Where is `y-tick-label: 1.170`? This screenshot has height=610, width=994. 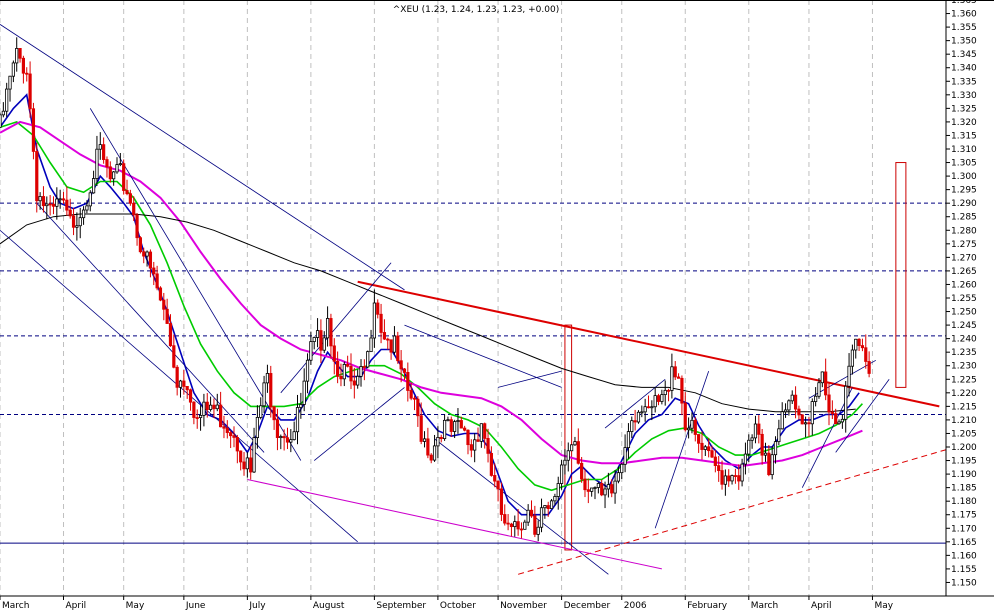
y-tick-label: 1.170 is located at coordinates (964, 529).